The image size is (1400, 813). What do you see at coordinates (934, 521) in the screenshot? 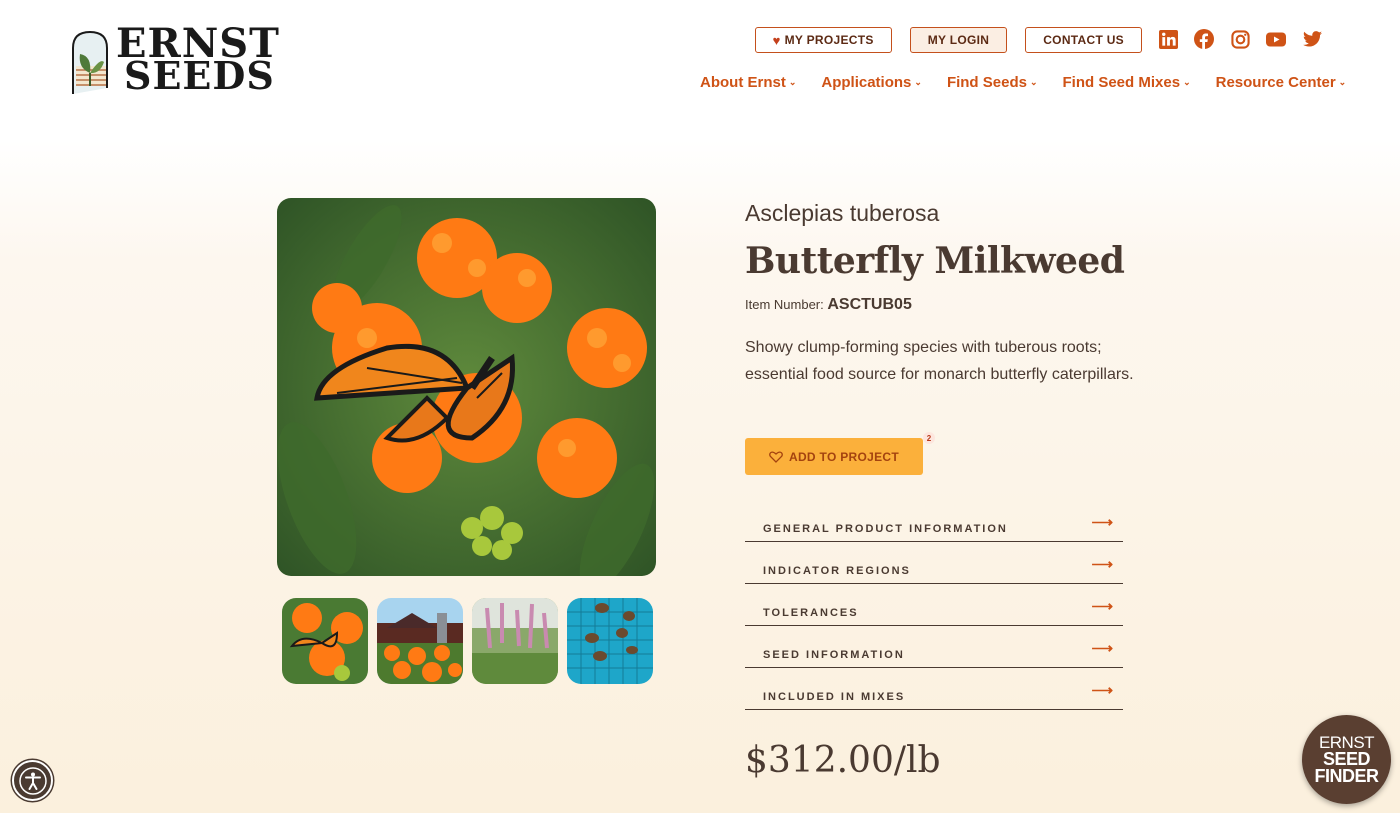
I see `accordion-general-product-information: GENERAL PRODUCT INFORMATION ⟶` at bounding box center [934, 521].